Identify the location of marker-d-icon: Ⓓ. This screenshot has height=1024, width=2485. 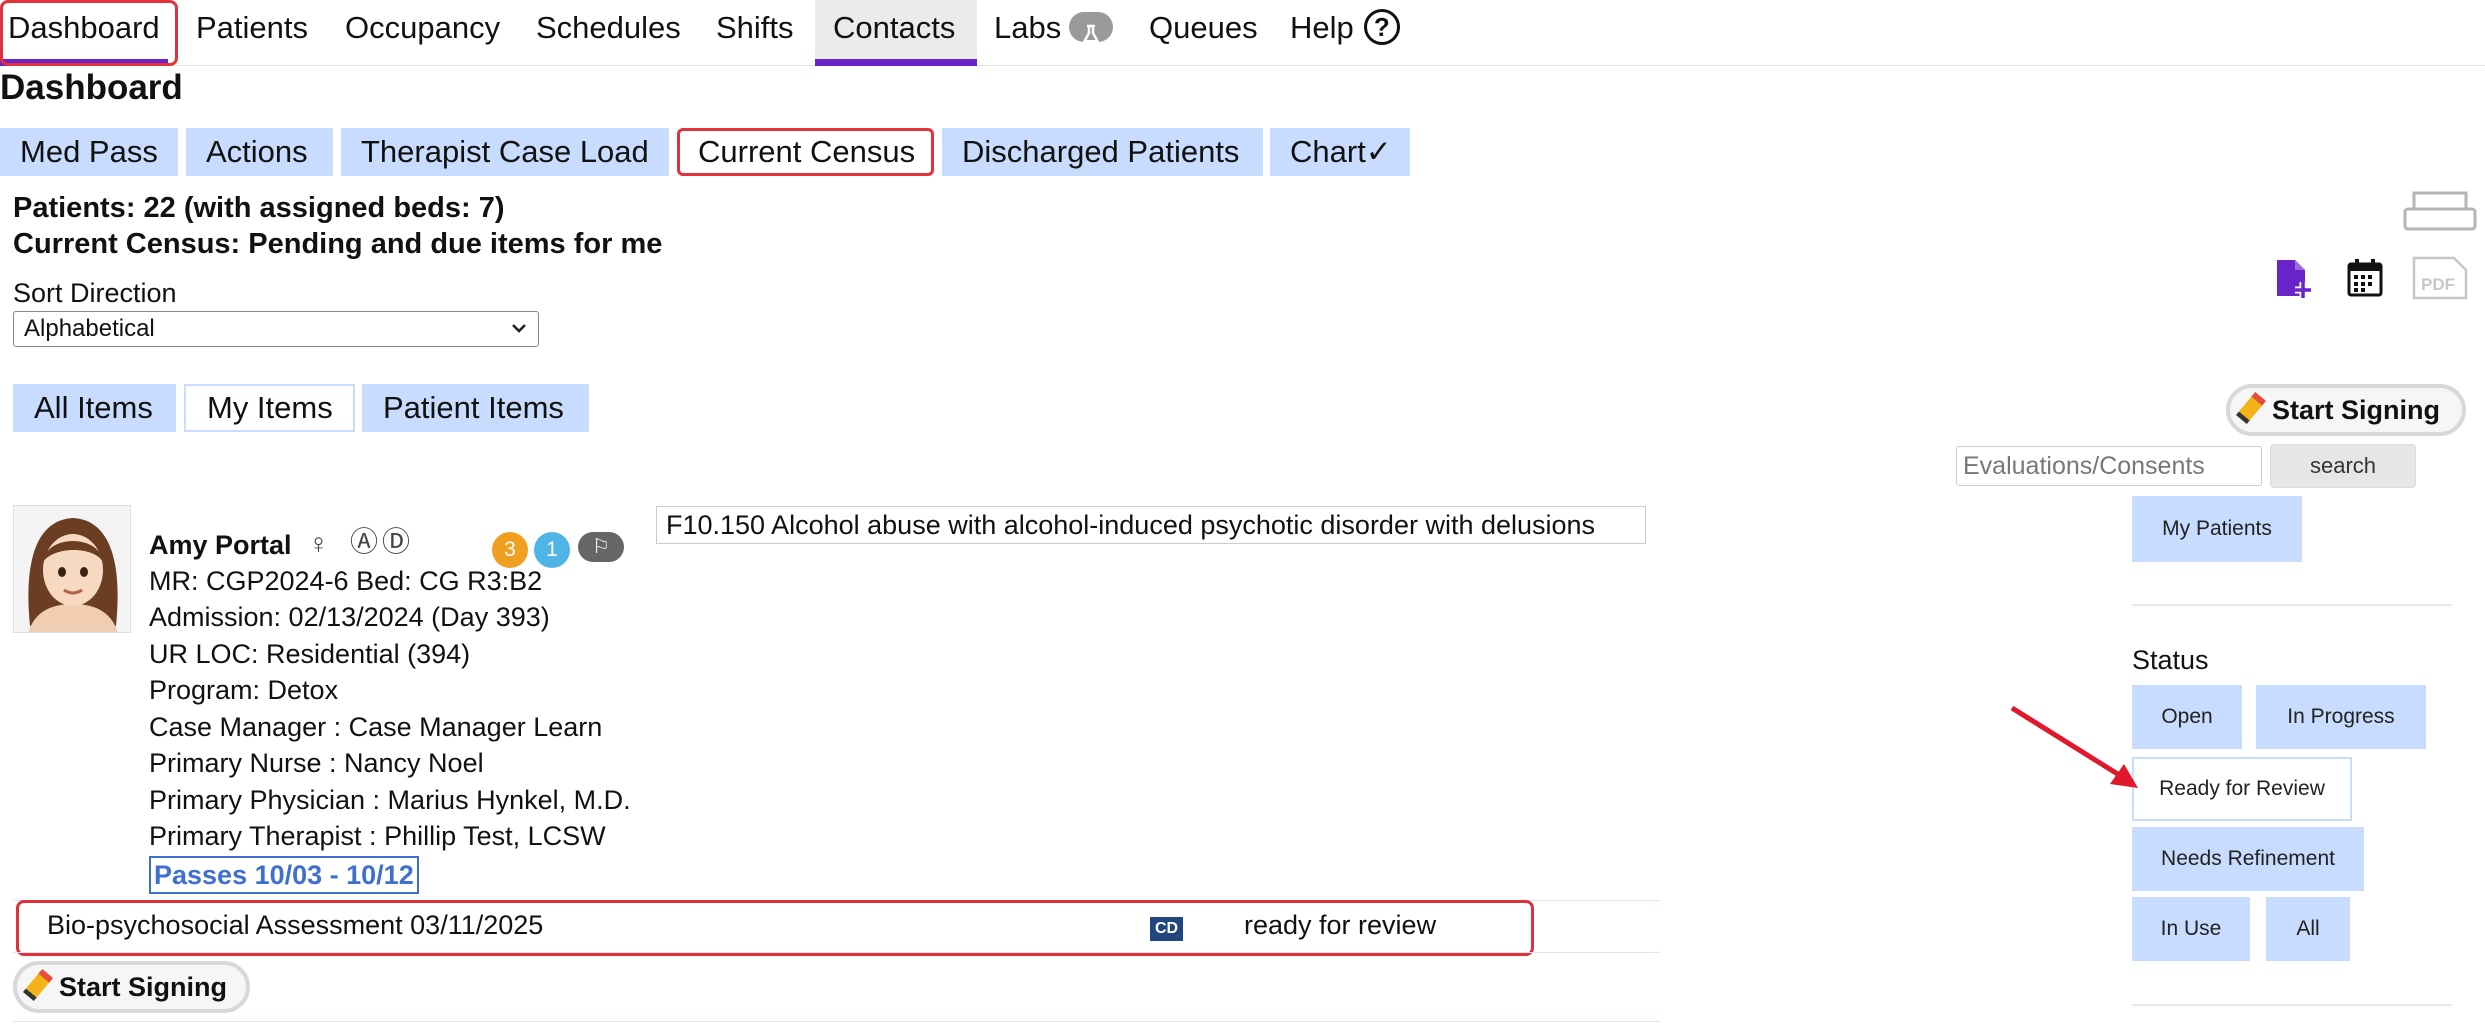
(396, 541).